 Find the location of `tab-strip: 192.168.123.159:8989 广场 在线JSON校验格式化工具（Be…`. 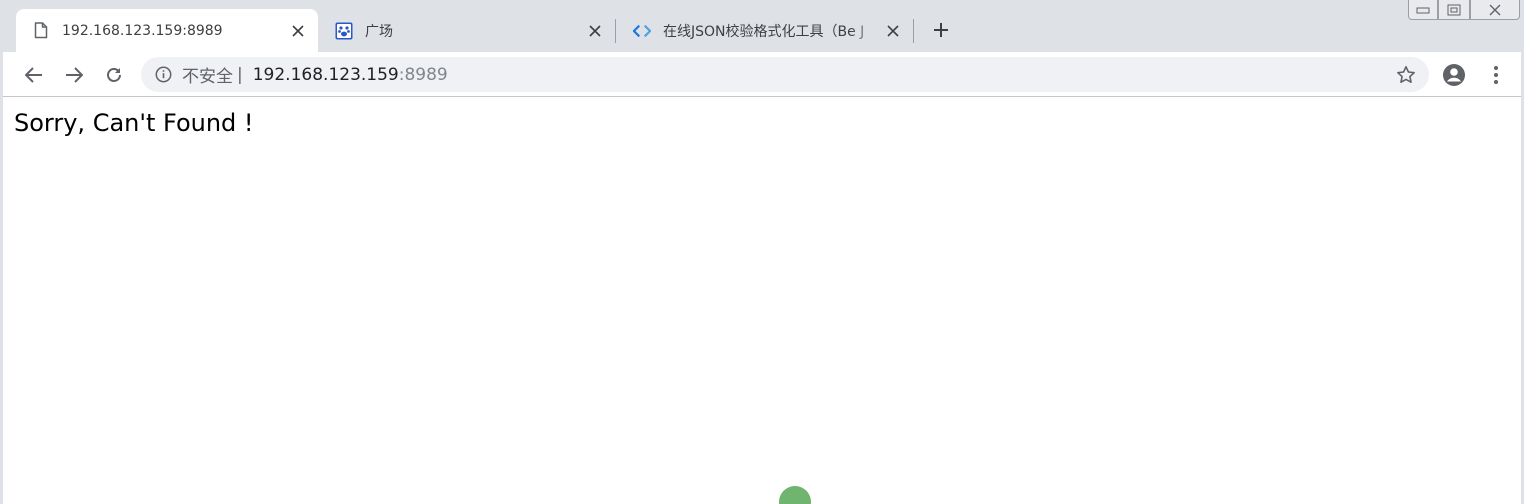

tab-strip: 192.168.123.159:8989 广场 在线JSON校验格式化工具（Be… is located at coordinates (762, 26).